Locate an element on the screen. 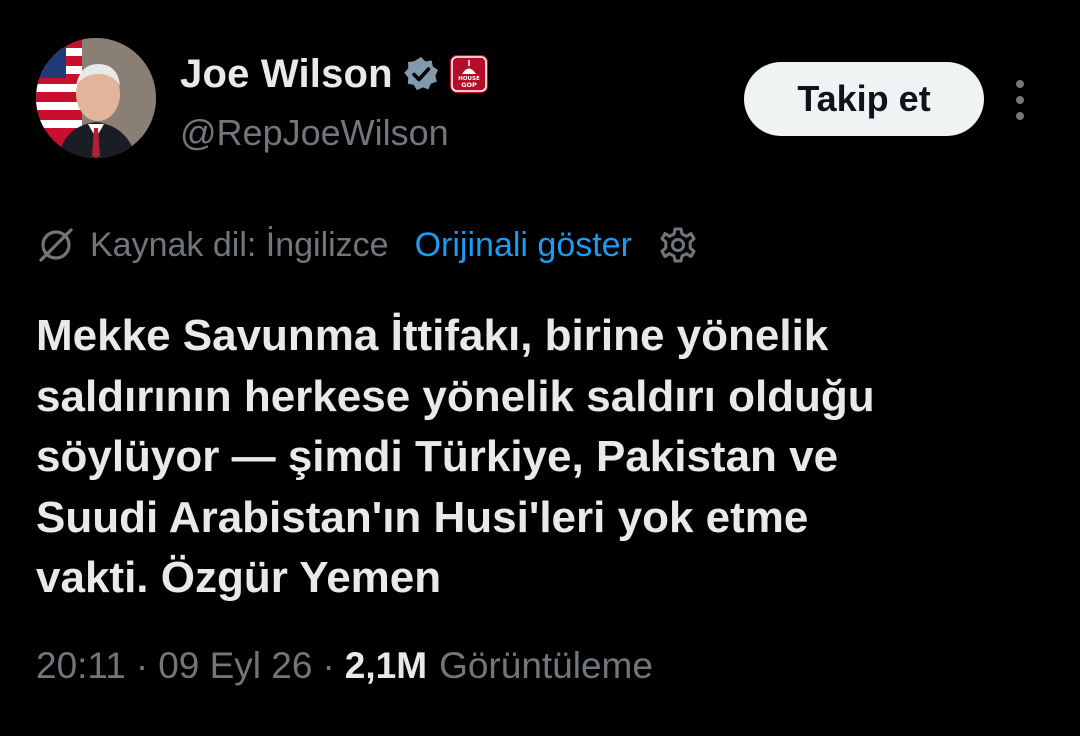 Image resolution: width=1080 pixels, height=736 pixels. tweet-time: 20:11 is located at coordinates (81, 666).